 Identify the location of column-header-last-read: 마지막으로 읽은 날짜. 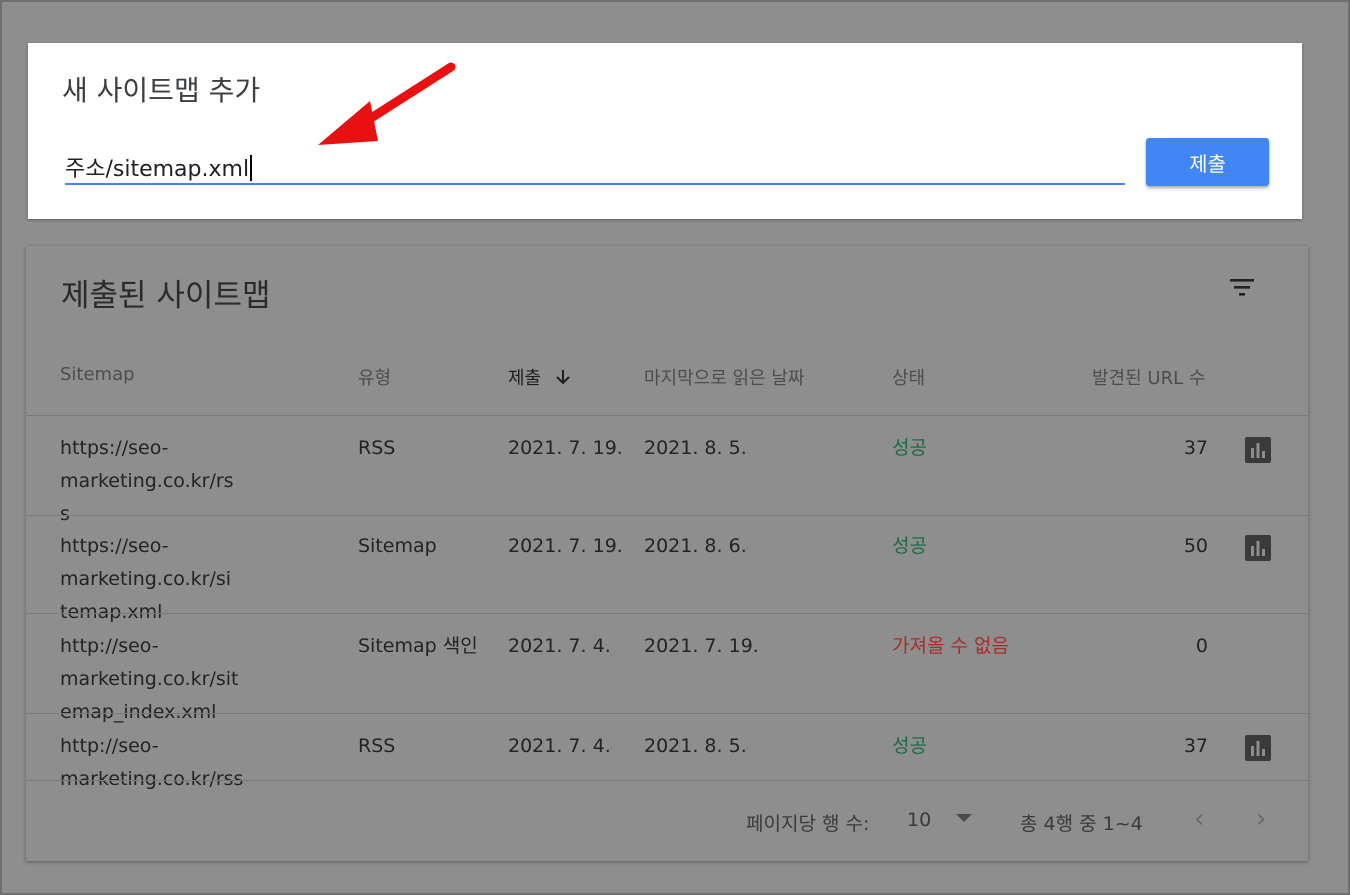
(724, 377).